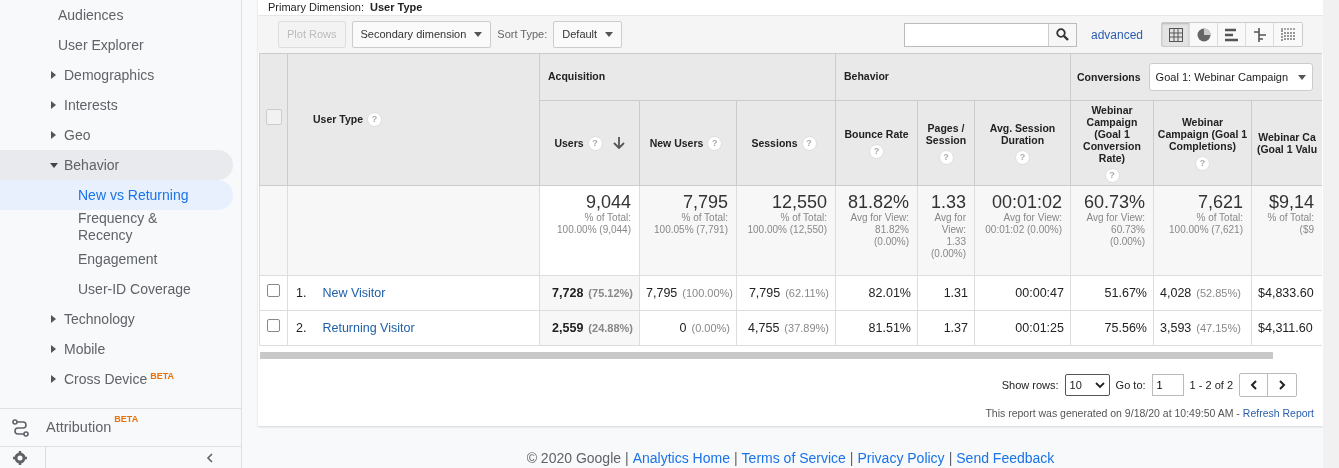 Image resolution: width=1339 pixels, height=468 pixels. I want to click on cell-value: 82.01%, so click(889, 292).